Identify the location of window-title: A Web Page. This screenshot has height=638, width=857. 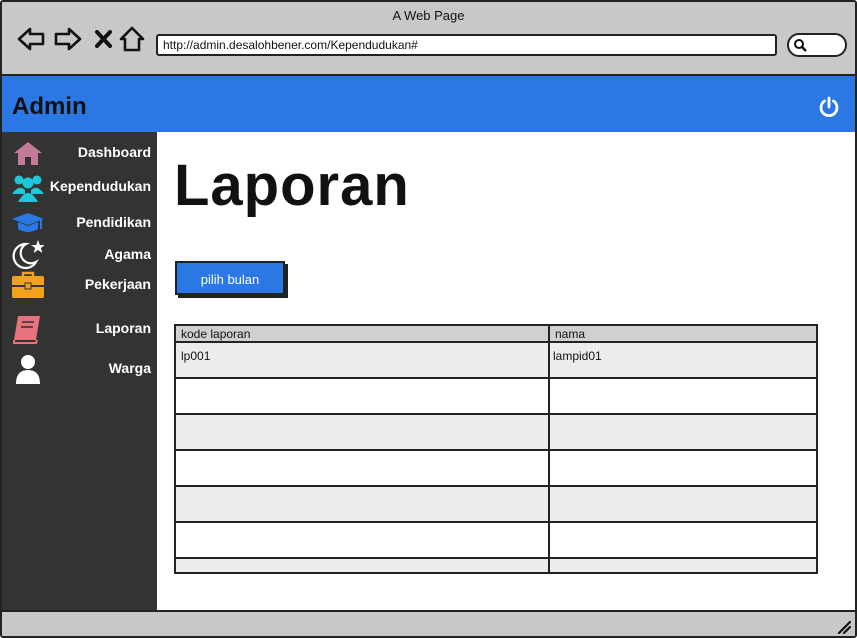
(428, 15).